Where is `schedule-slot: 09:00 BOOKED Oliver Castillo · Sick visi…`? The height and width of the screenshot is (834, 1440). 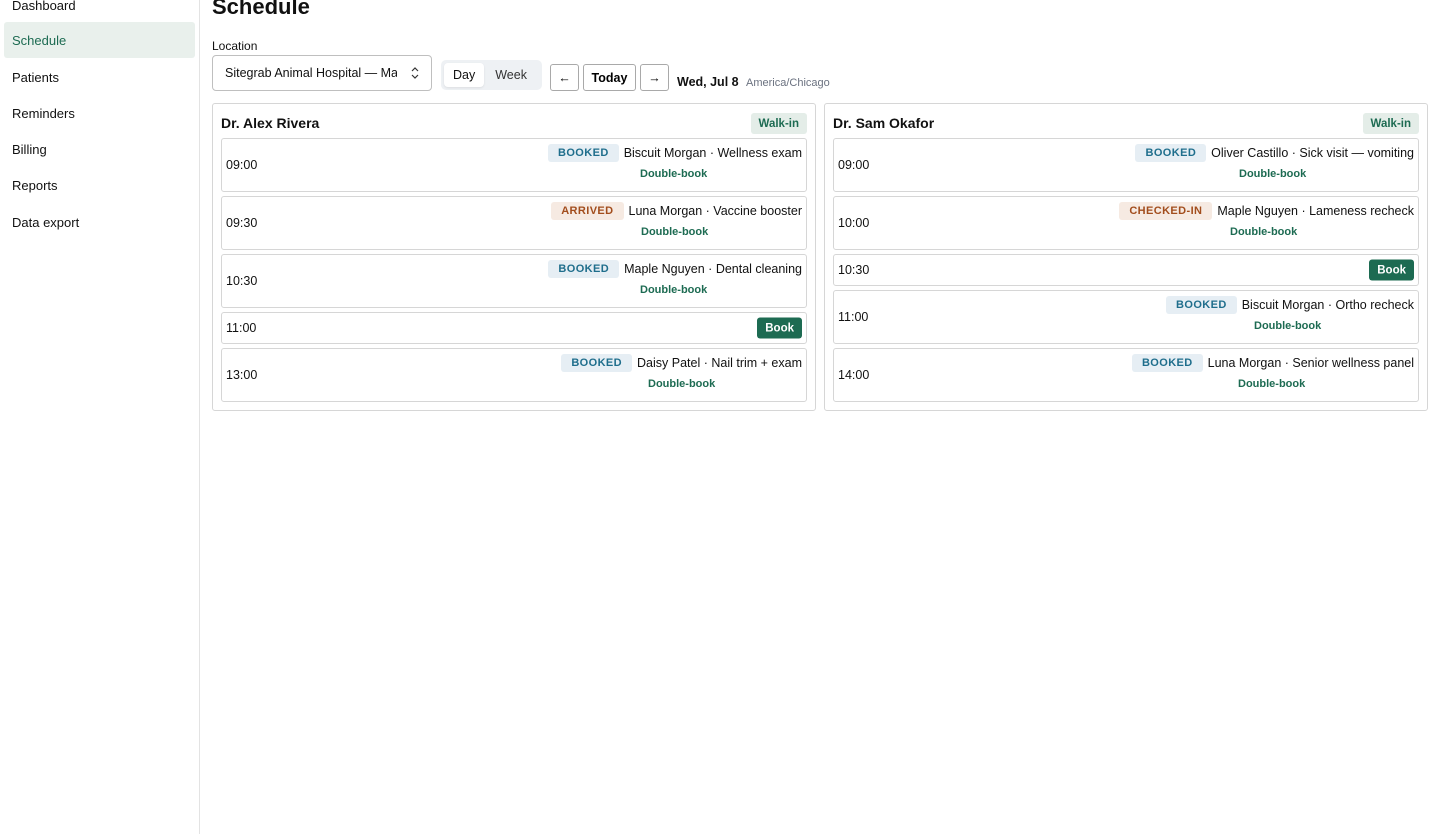
schedule-slot: 09:00 BOOKED Oliver Castillo · Sick visi… is located at coordinates (1126, 165).